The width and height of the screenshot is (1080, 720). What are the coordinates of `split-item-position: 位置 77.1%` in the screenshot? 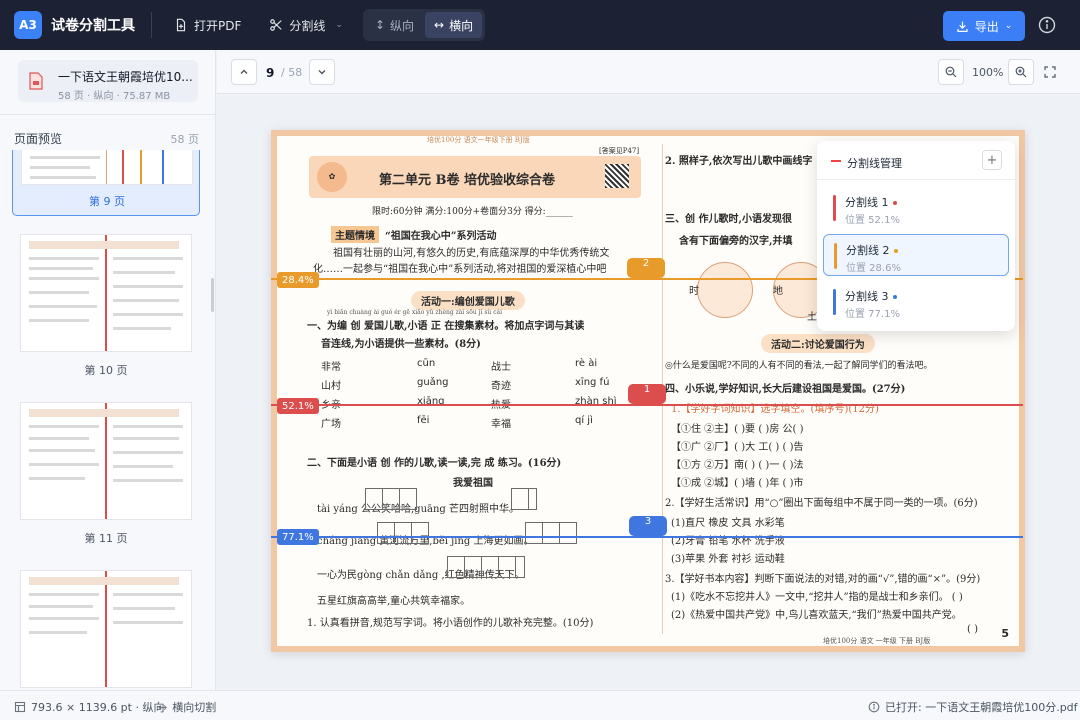 It's located at (872, 314).